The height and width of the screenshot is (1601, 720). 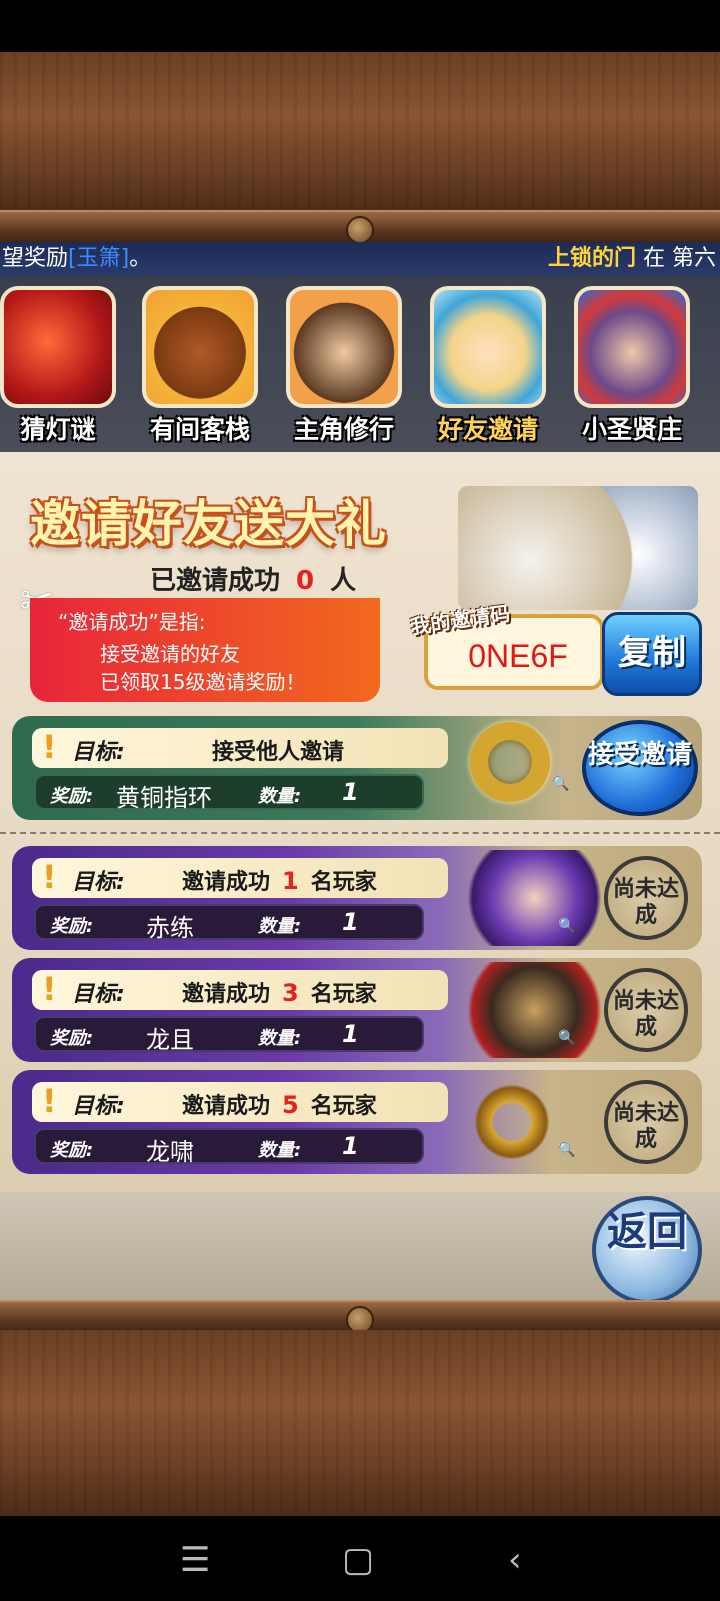 What do you see at coordinates (240, 748) in the screenshot?
I see `task-goal: ! 目标: 接受他人邀请` at bounding box center [240, 748].